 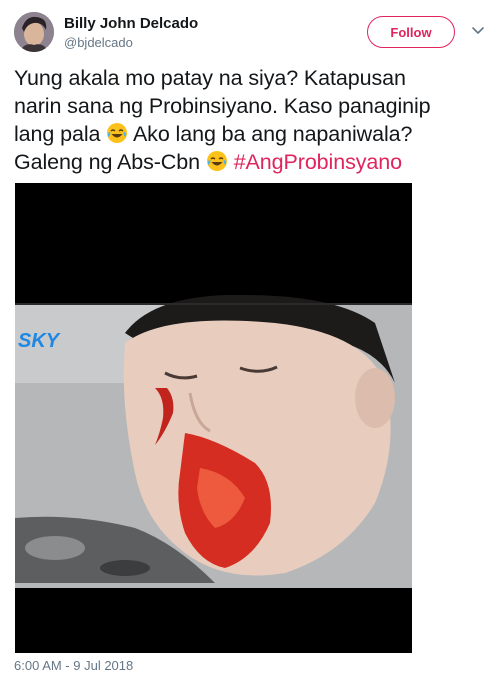 What do you see at coordinates (272, 134) in the screenshot?
I see `tweet-text-fragment: Ako lang ba ang napaniwala?` at bounding box center [272, 134].